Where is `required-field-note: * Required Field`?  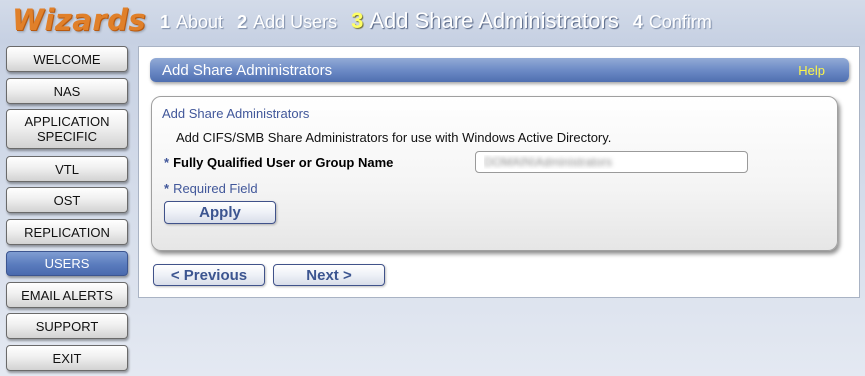 required-field-note: * Required Field is located at coordinates (211, 188).